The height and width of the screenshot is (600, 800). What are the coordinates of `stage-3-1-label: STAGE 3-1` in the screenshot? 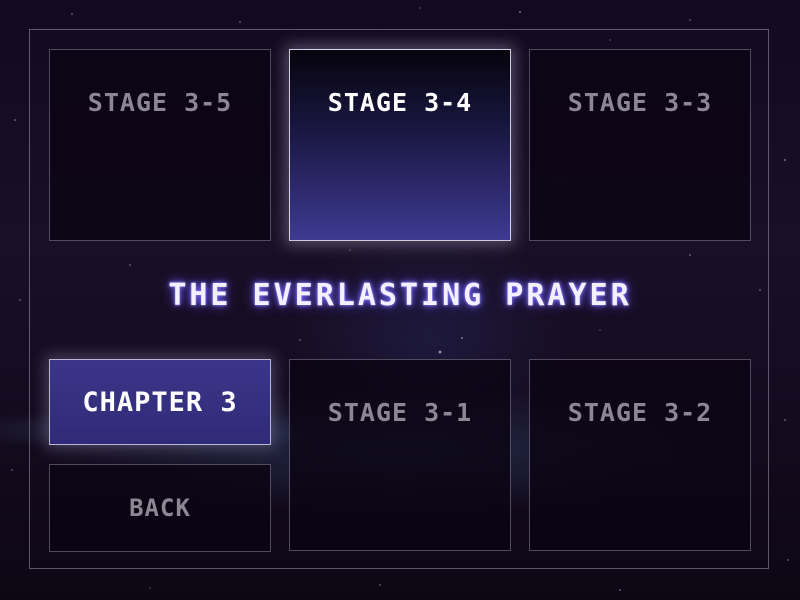 It's located at (400, 412).